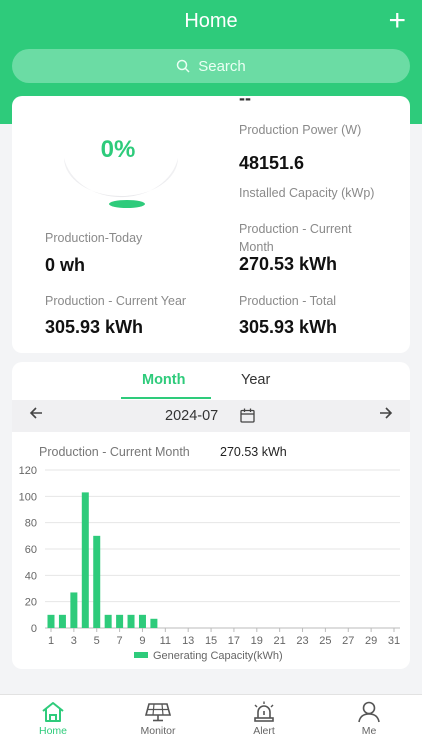  I want to click on total-label: Production - Total, so click(288, 301).